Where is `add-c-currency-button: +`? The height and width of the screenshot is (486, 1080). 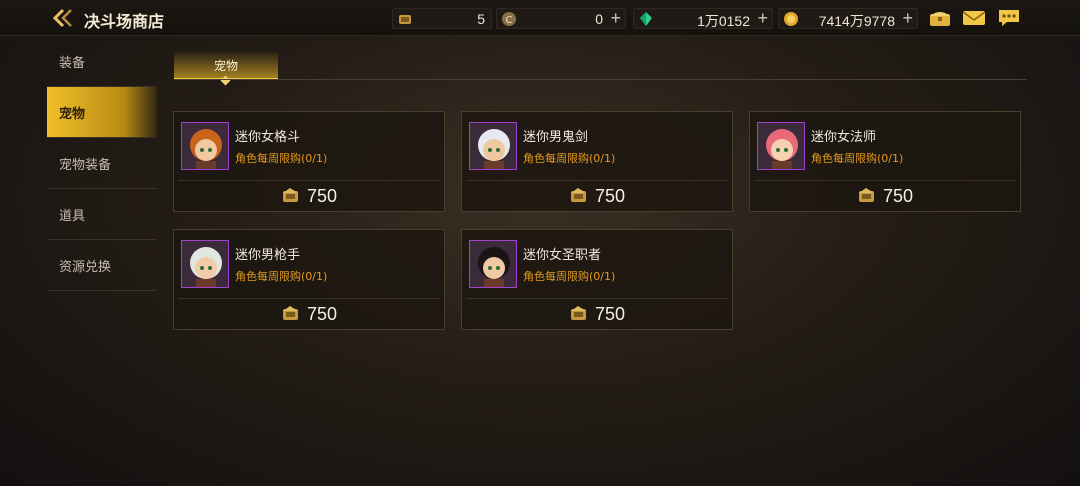
add-c-currency-button: + is located at coordinates (615, 18).